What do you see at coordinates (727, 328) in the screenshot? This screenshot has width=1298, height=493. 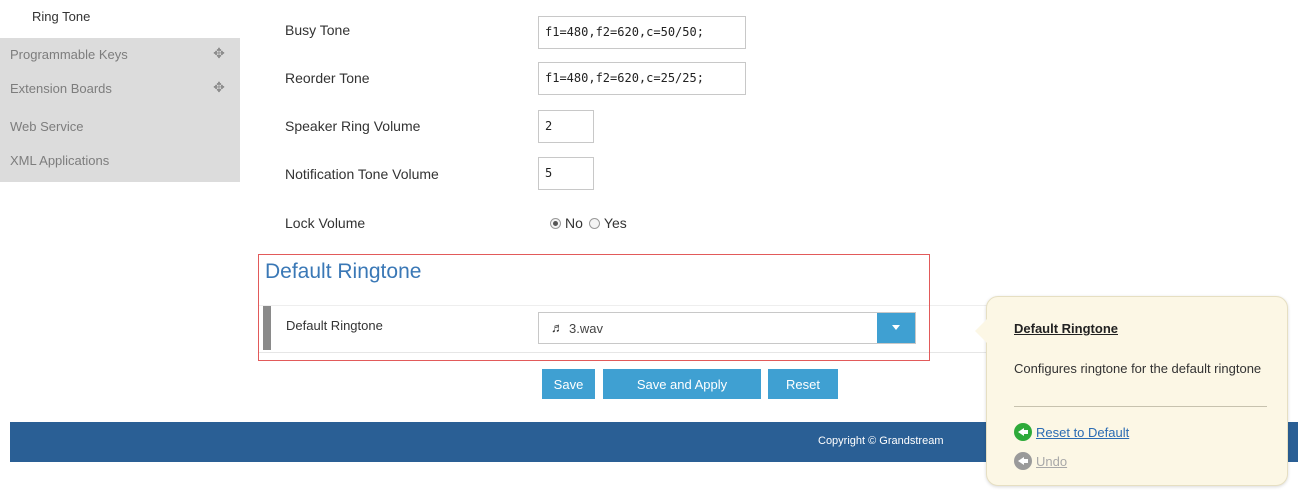 I see `default-ringtone-select: ♬ 3.wav` at bounding box center [727, 328].